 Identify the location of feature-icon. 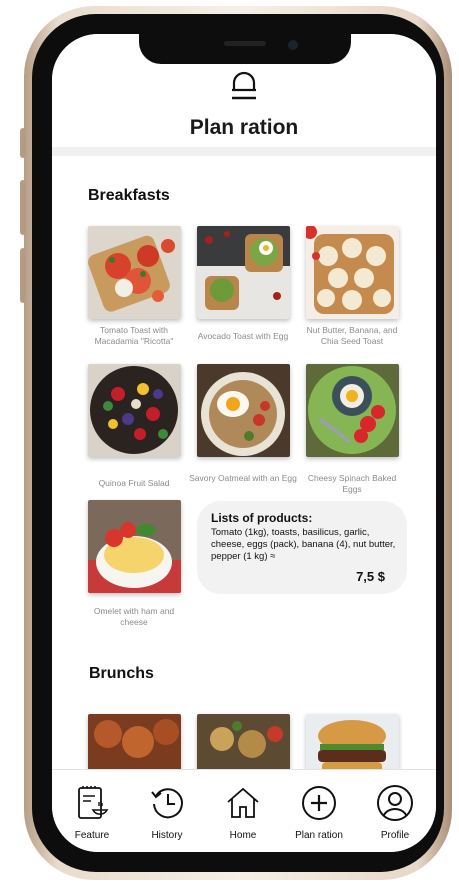
(93, 802).